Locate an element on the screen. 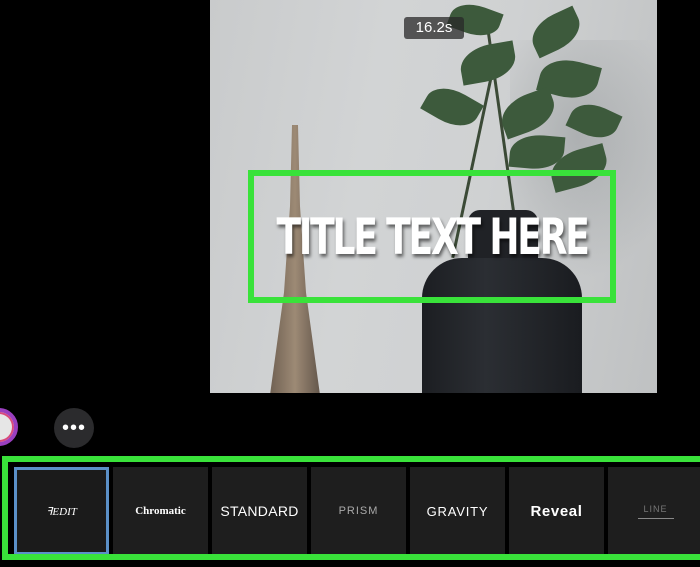  style-tile-label: GRAVITY is located at coordinates (457, 511).